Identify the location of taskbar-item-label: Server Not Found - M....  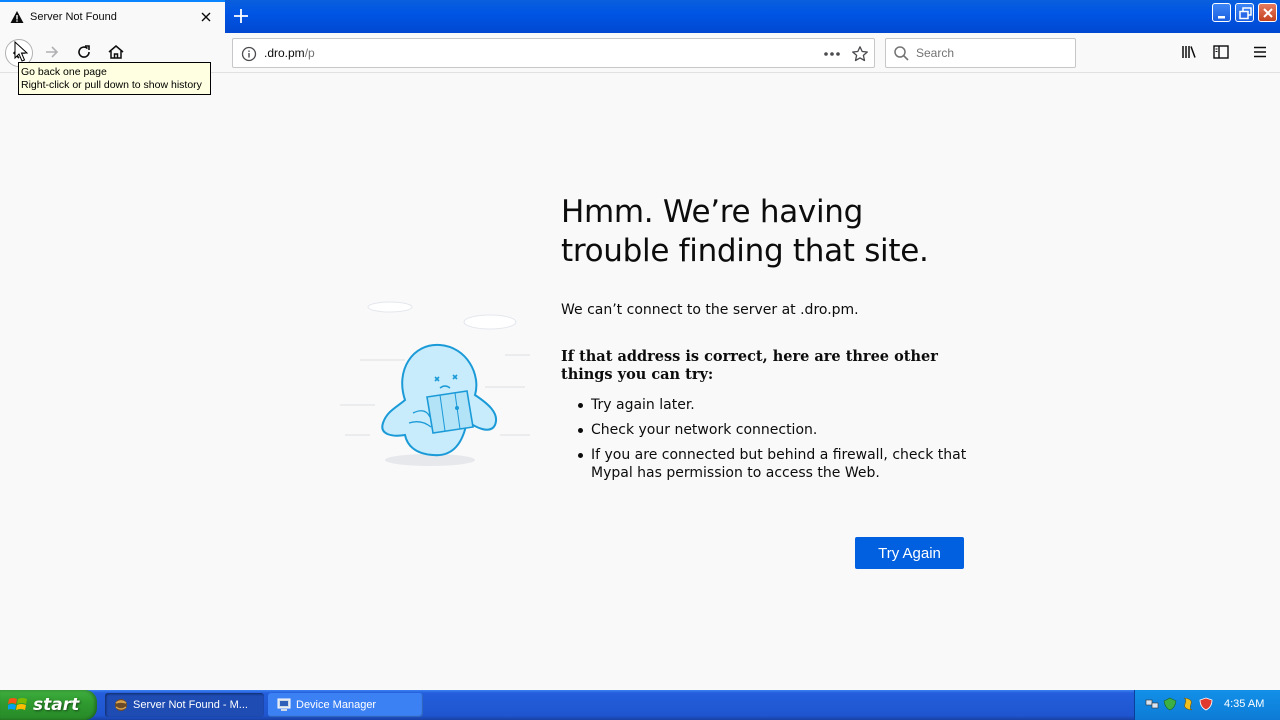
(190, 705).